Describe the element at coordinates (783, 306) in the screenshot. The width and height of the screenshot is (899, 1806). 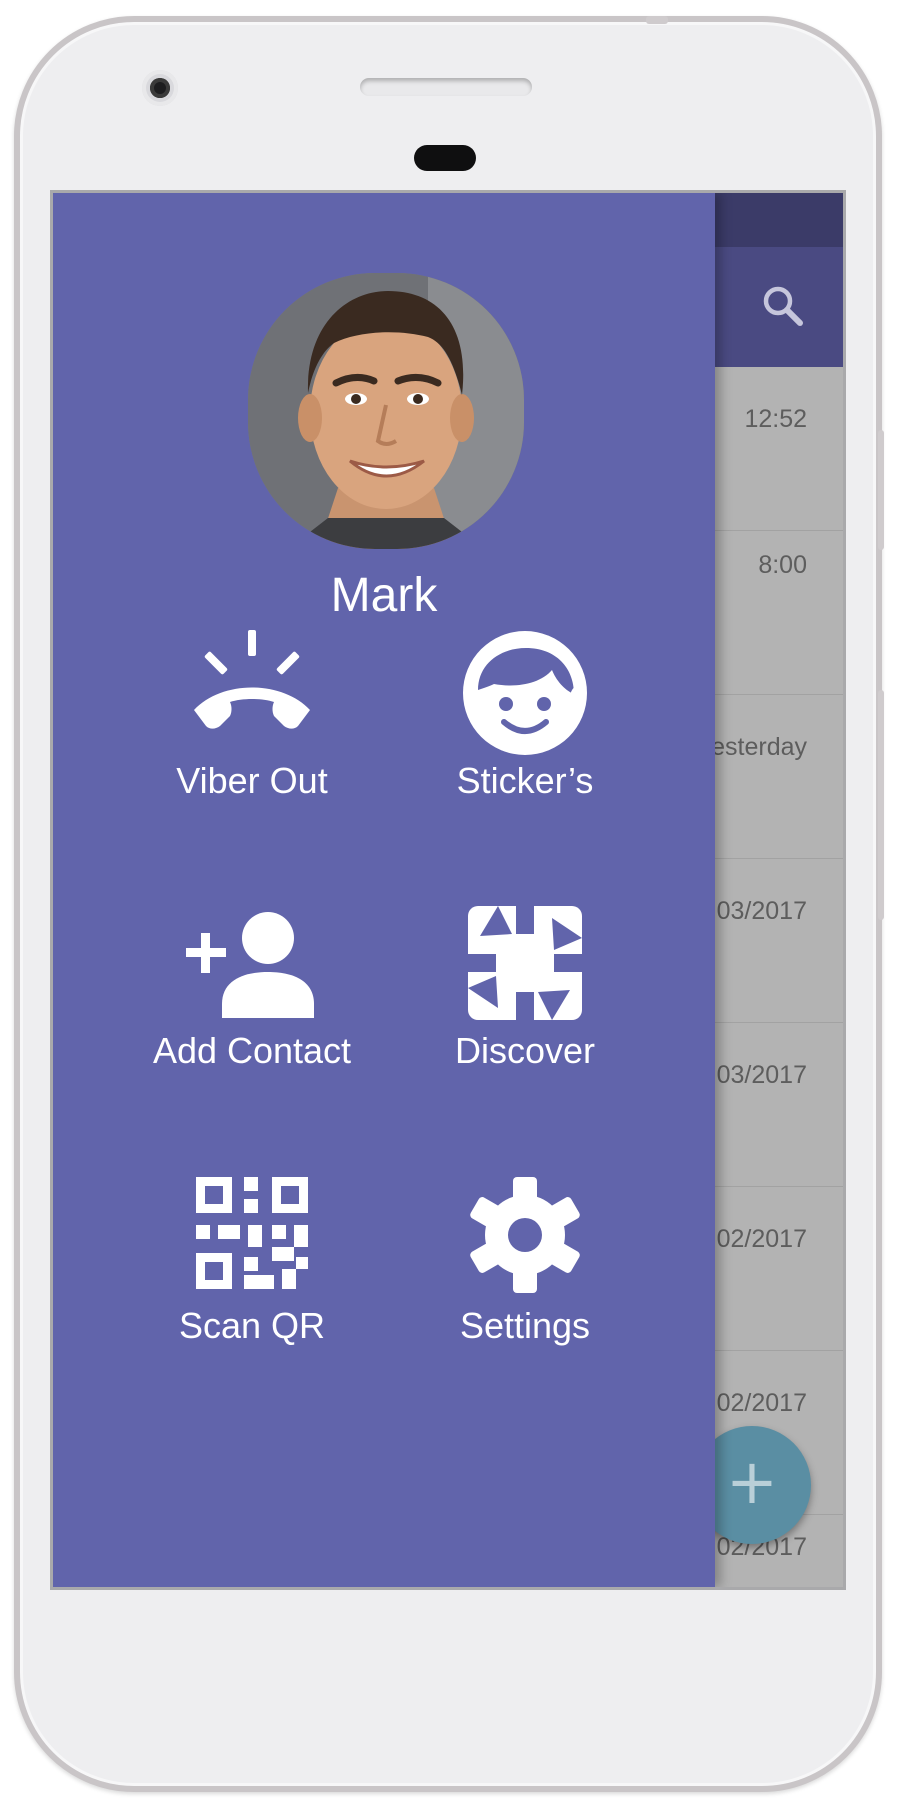
I see `search-icon` at that location.